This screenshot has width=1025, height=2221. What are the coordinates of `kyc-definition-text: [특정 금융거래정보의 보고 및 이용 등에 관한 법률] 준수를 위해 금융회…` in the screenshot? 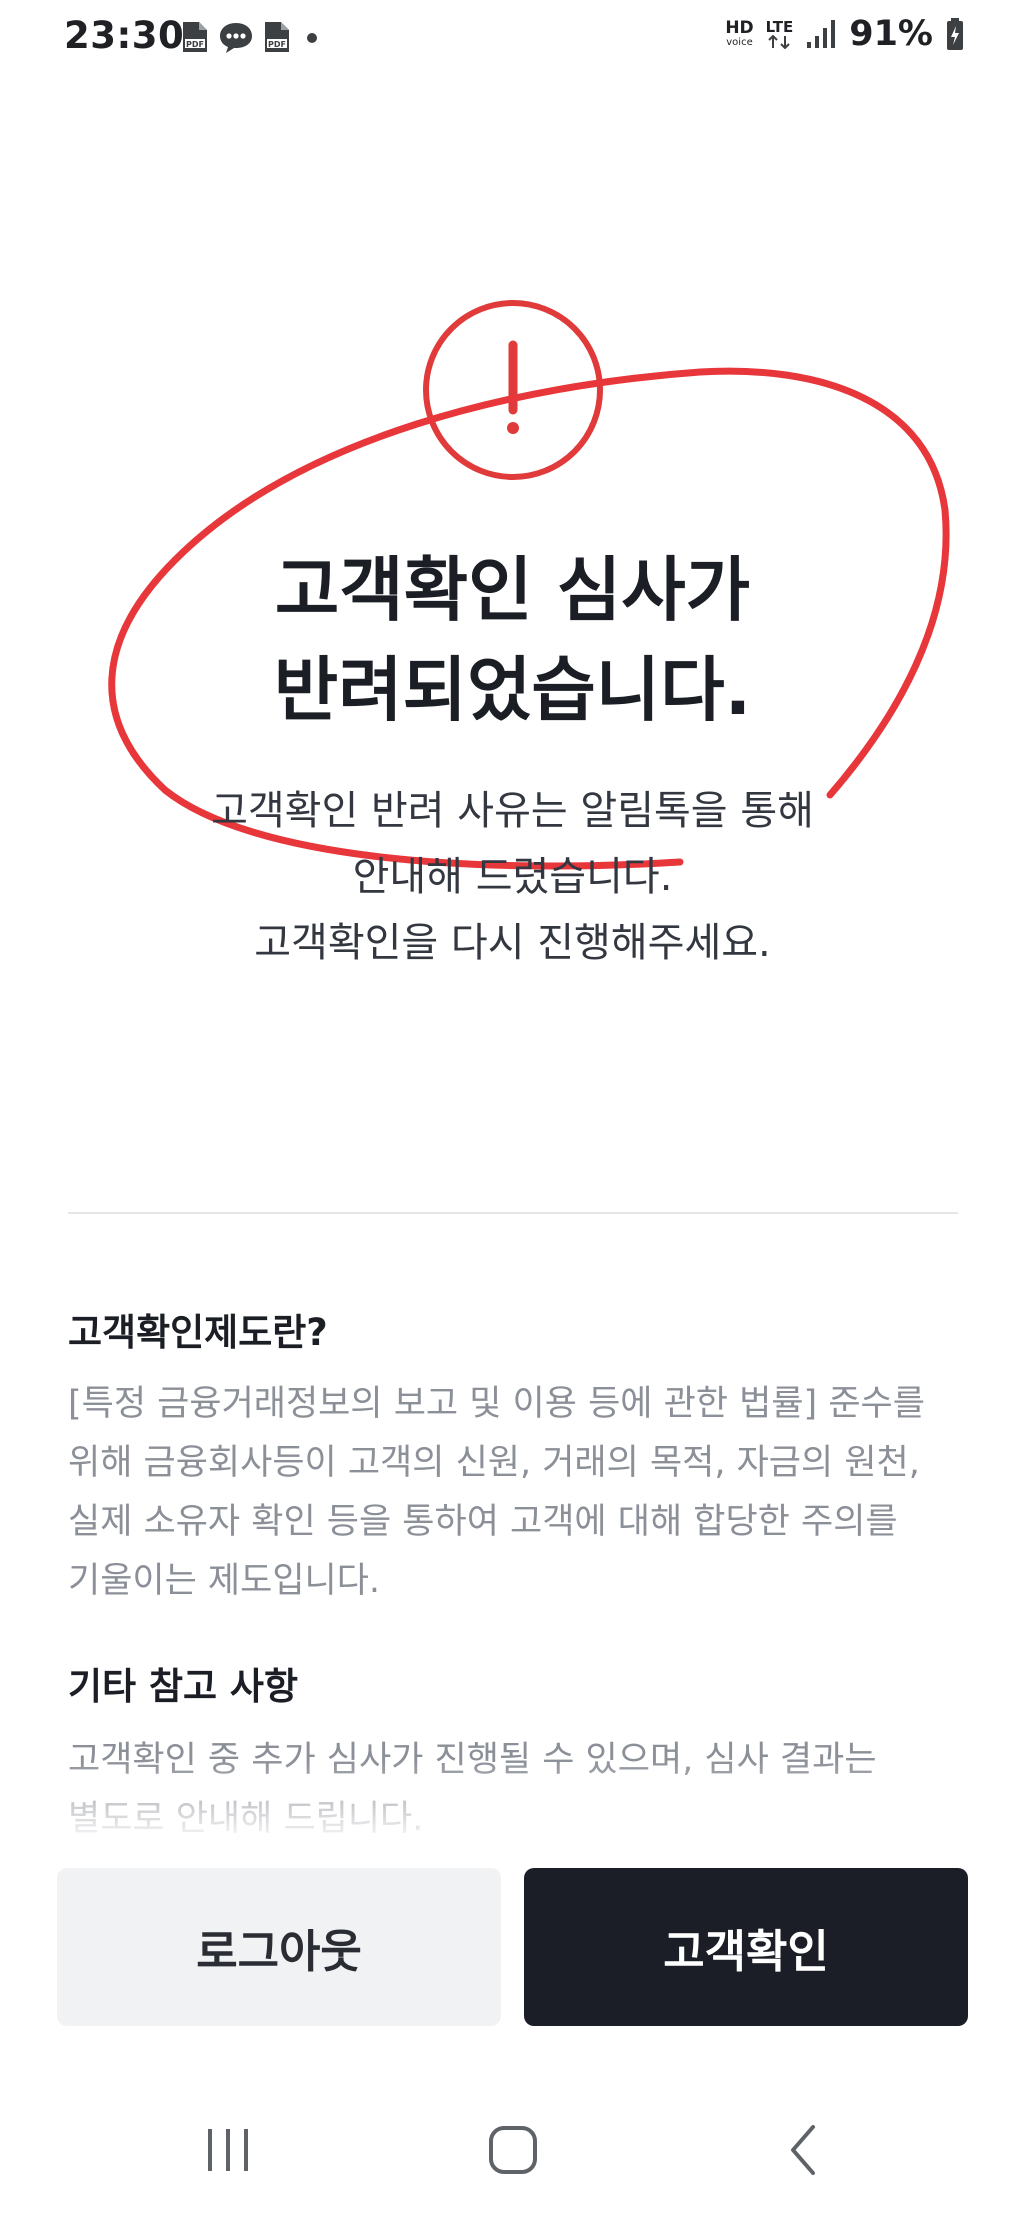 It's located at (496, 1492).